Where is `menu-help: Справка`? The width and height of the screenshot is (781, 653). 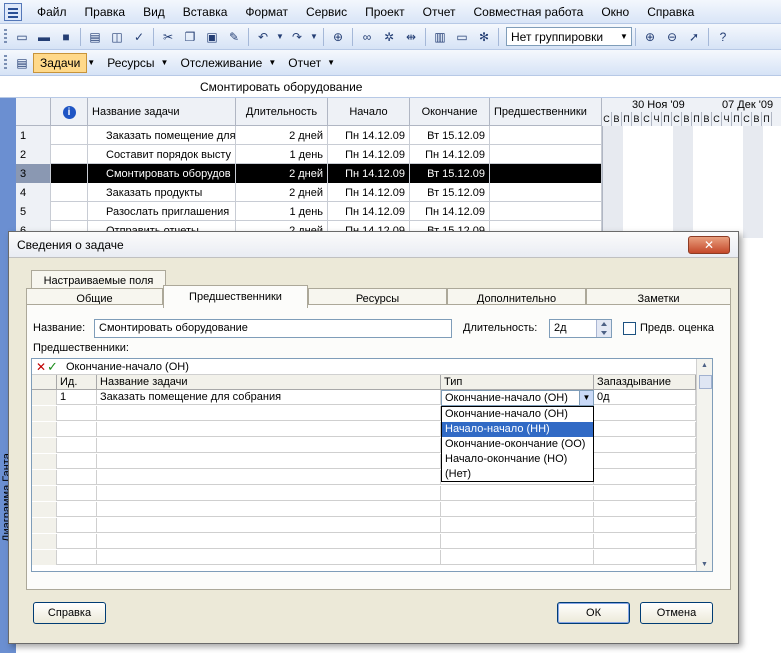
menu-help: Справка is located at coordinates (670, 12).